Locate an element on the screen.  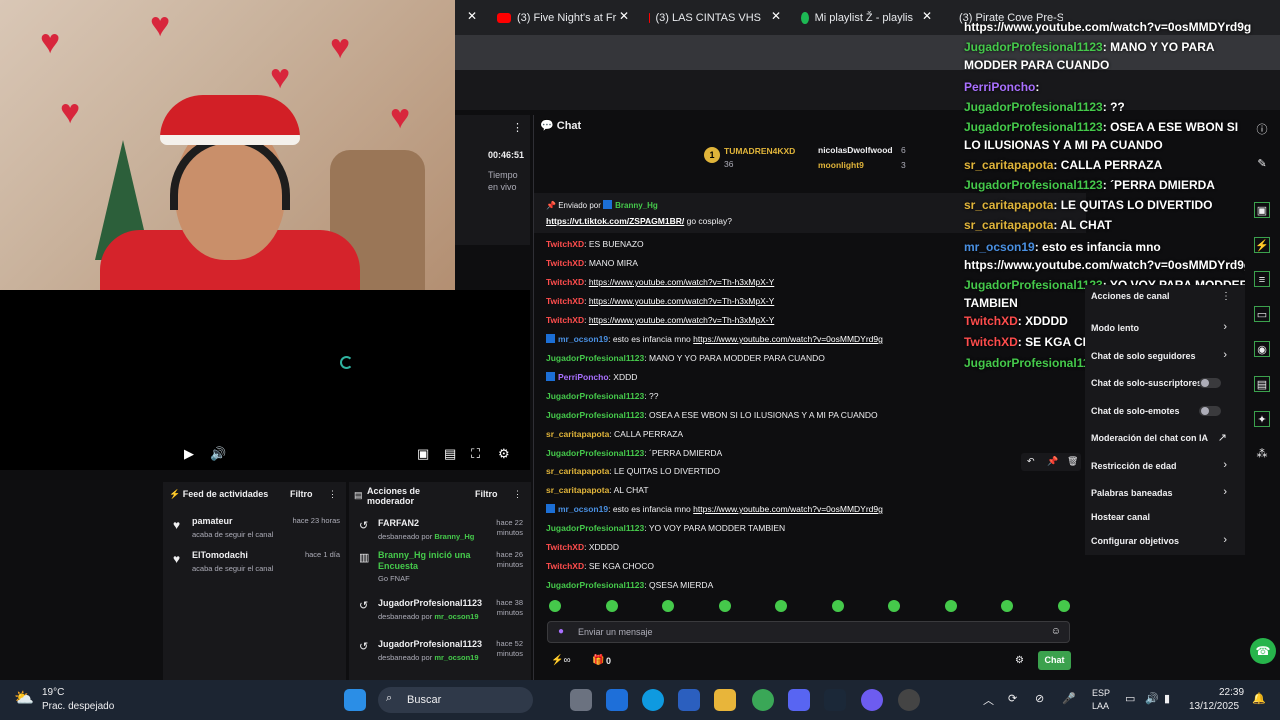
mod-action-title: FARFAN2 is located at coordinates (433, 523).